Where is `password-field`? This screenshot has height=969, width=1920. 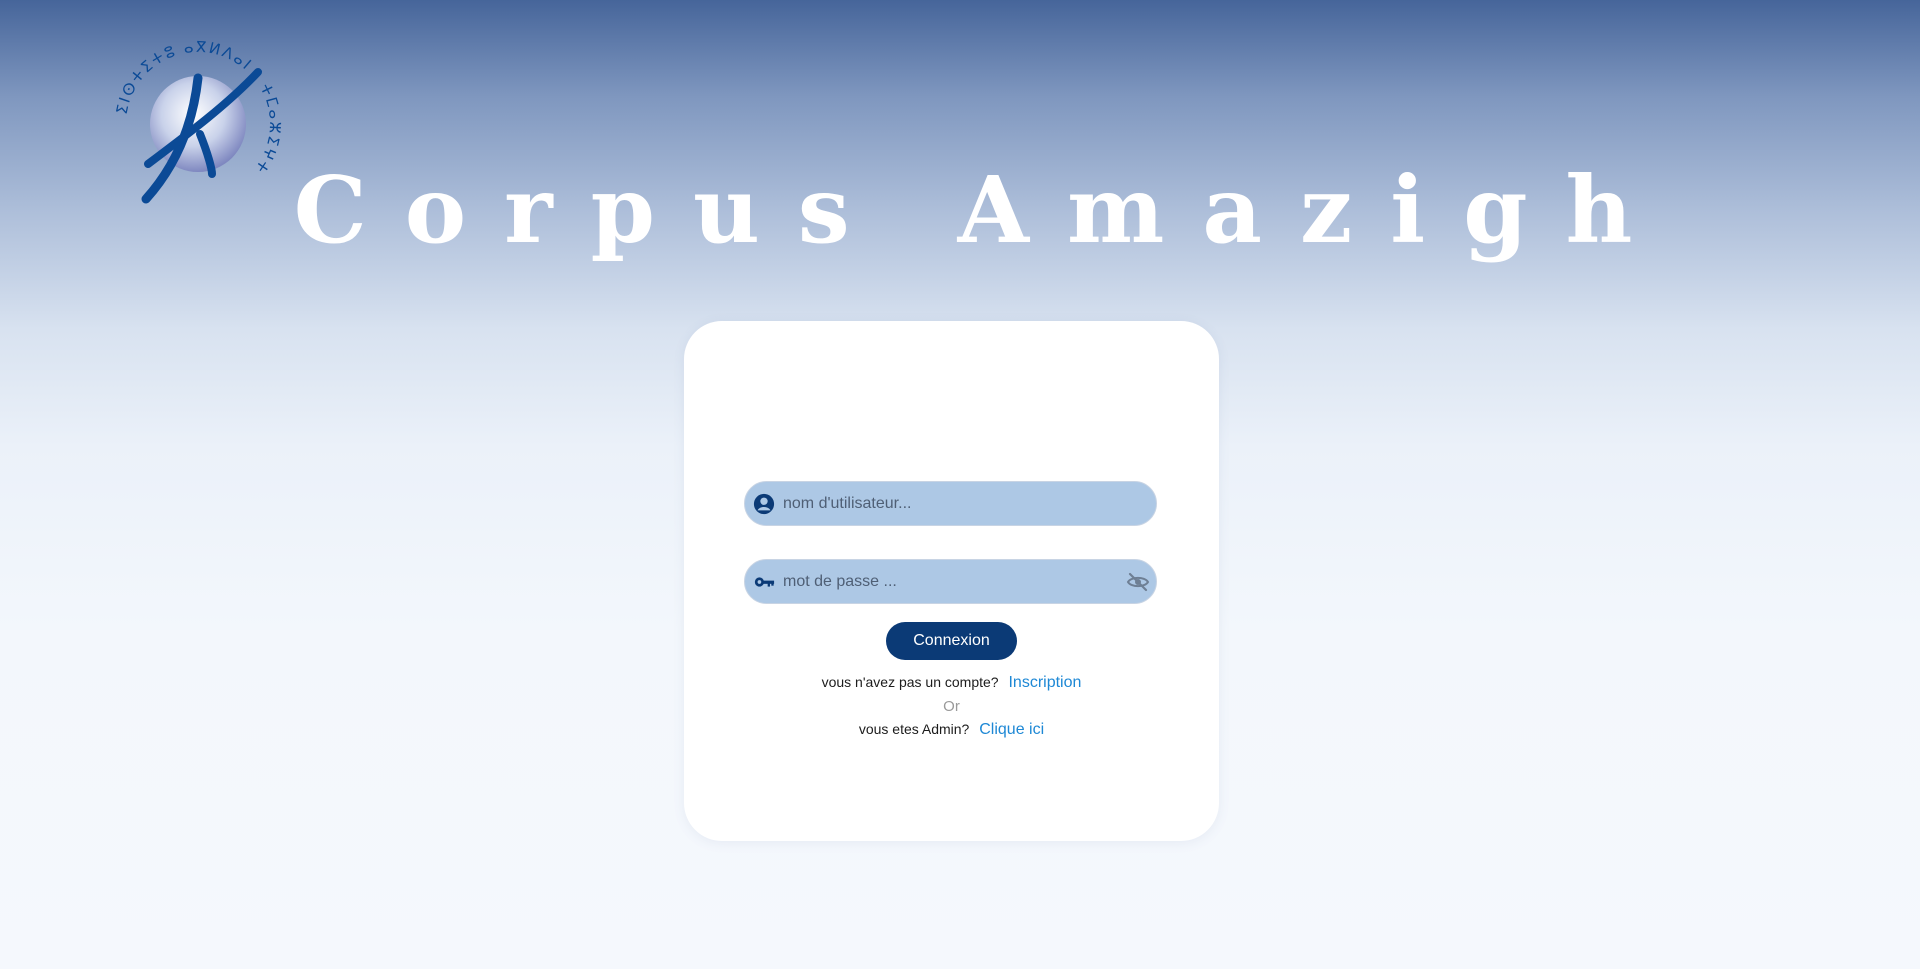
password-field is located at coordinates (950, 581).